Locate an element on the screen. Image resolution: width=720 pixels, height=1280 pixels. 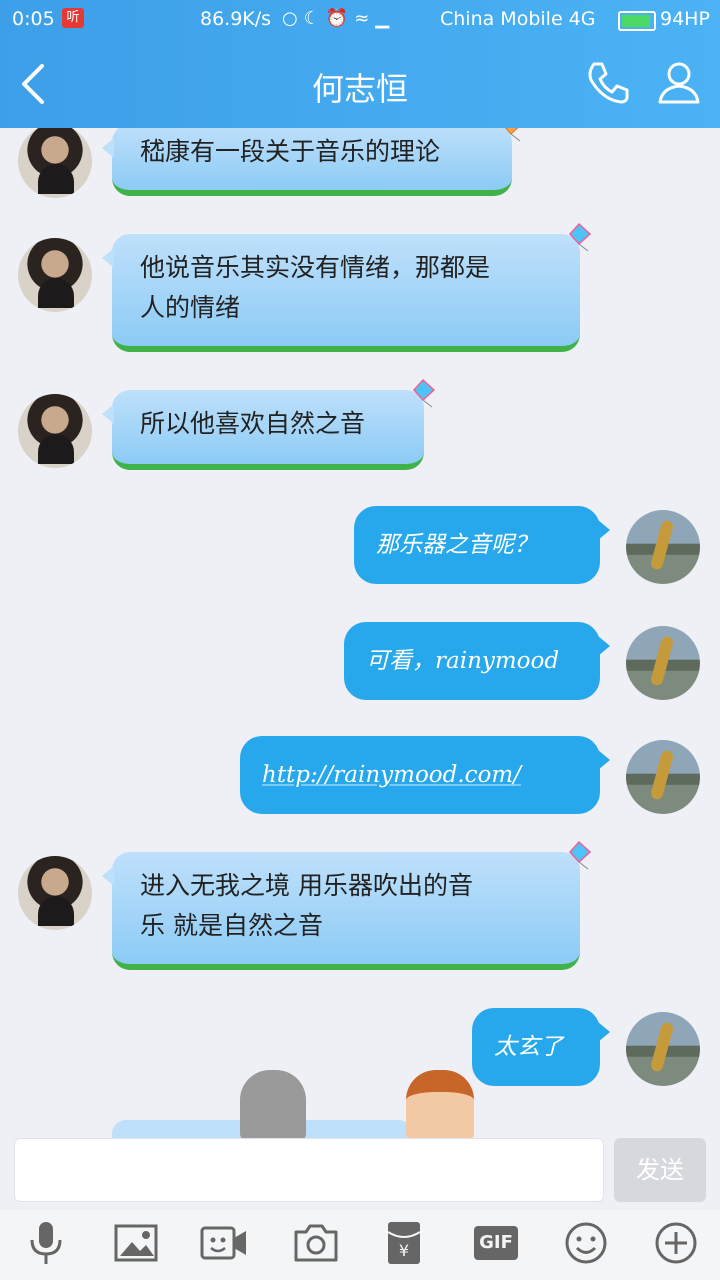
message-link: http://rainymood.com/ is located at coordinates (391, 775).